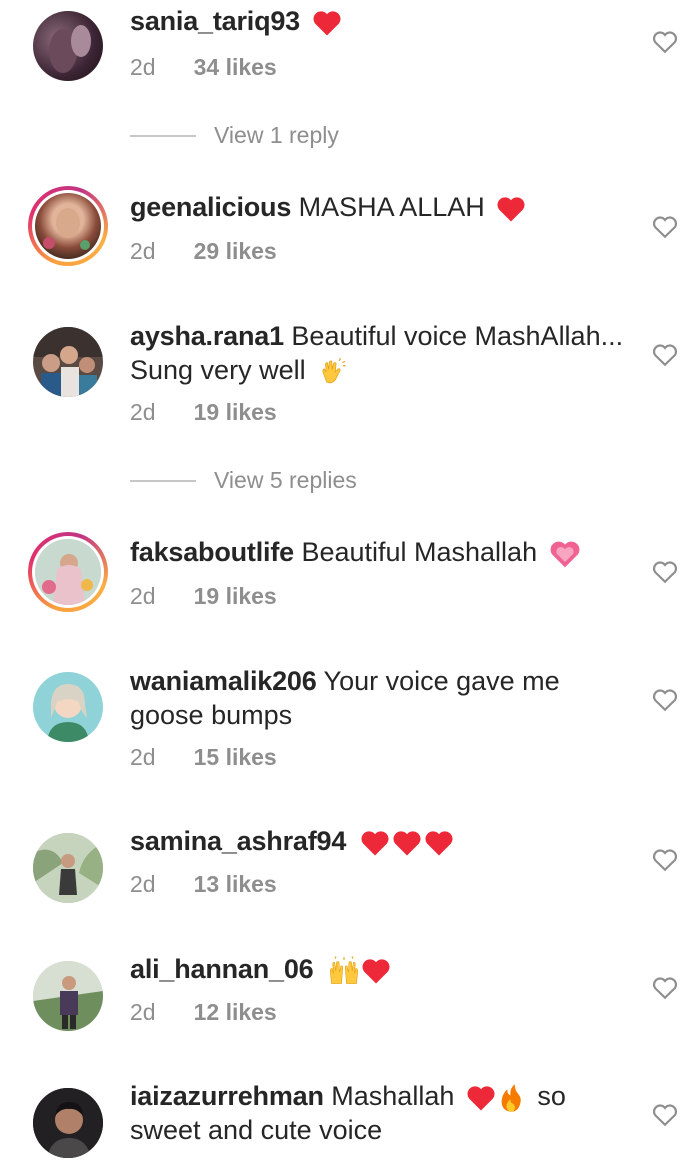 This screenshot has height=1163, width=700. I want to click on pink-heart-icon, so click(565, 554).